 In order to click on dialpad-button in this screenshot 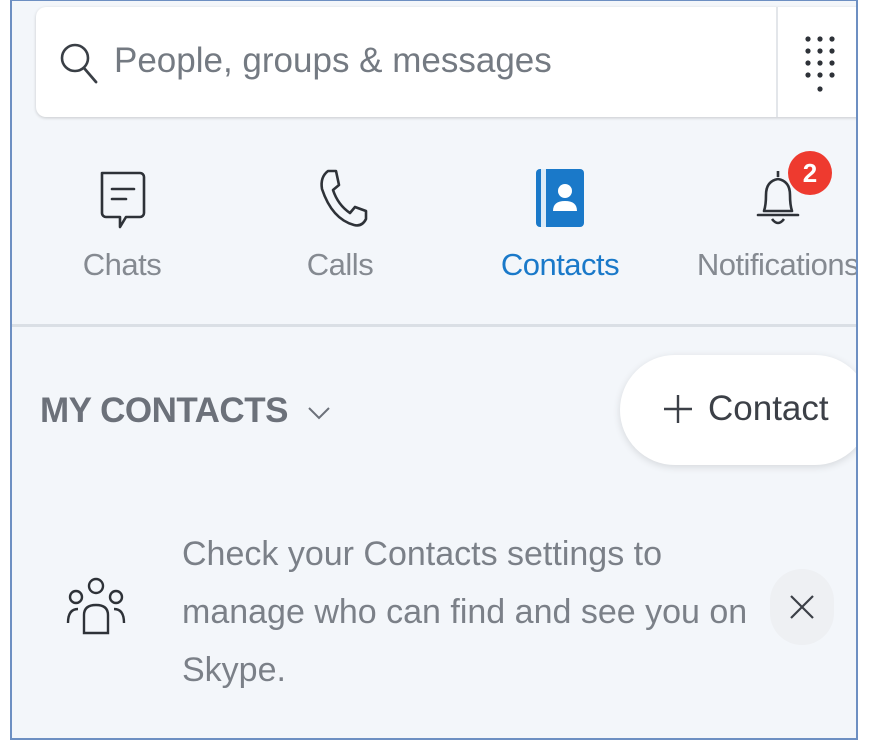, I will do `click(818, 62)`.